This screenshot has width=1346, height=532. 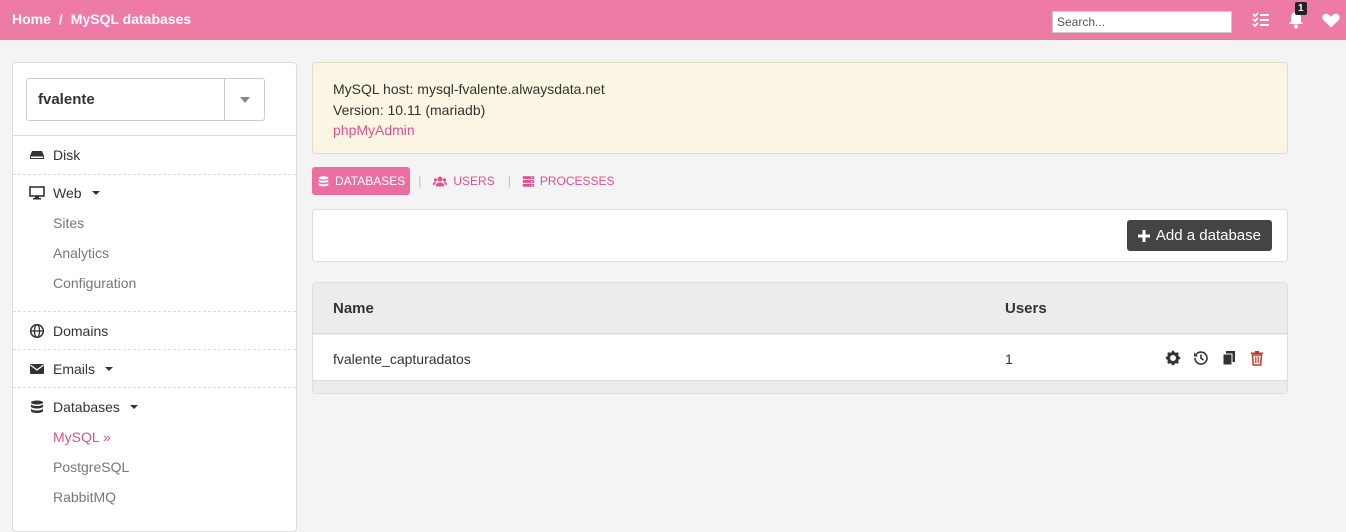 What do you see at coordinates (1009, 359) in the screenshot?
I see `database-users: 1` at bounding box center [1009, 359].